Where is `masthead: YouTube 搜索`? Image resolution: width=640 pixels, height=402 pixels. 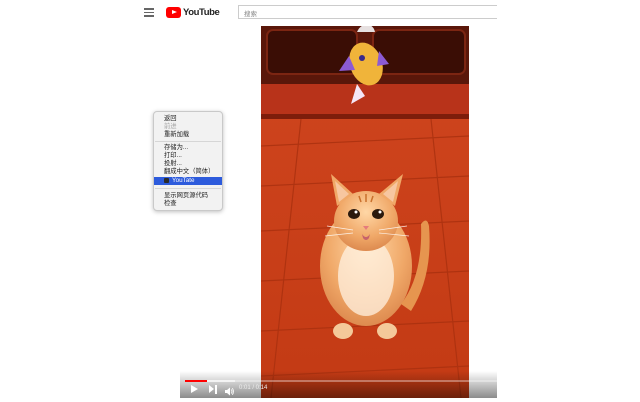
masthead: YouTube 搜索 is located at coordinates (320, 13).